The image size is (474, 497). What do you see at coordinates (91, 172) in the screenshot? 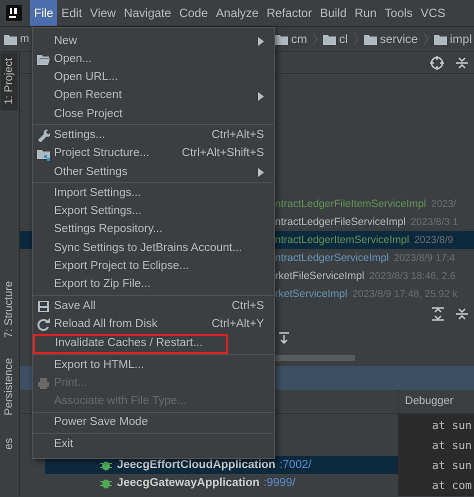
I see `menu-label: Other Settings` at bounding box center [91, 172].